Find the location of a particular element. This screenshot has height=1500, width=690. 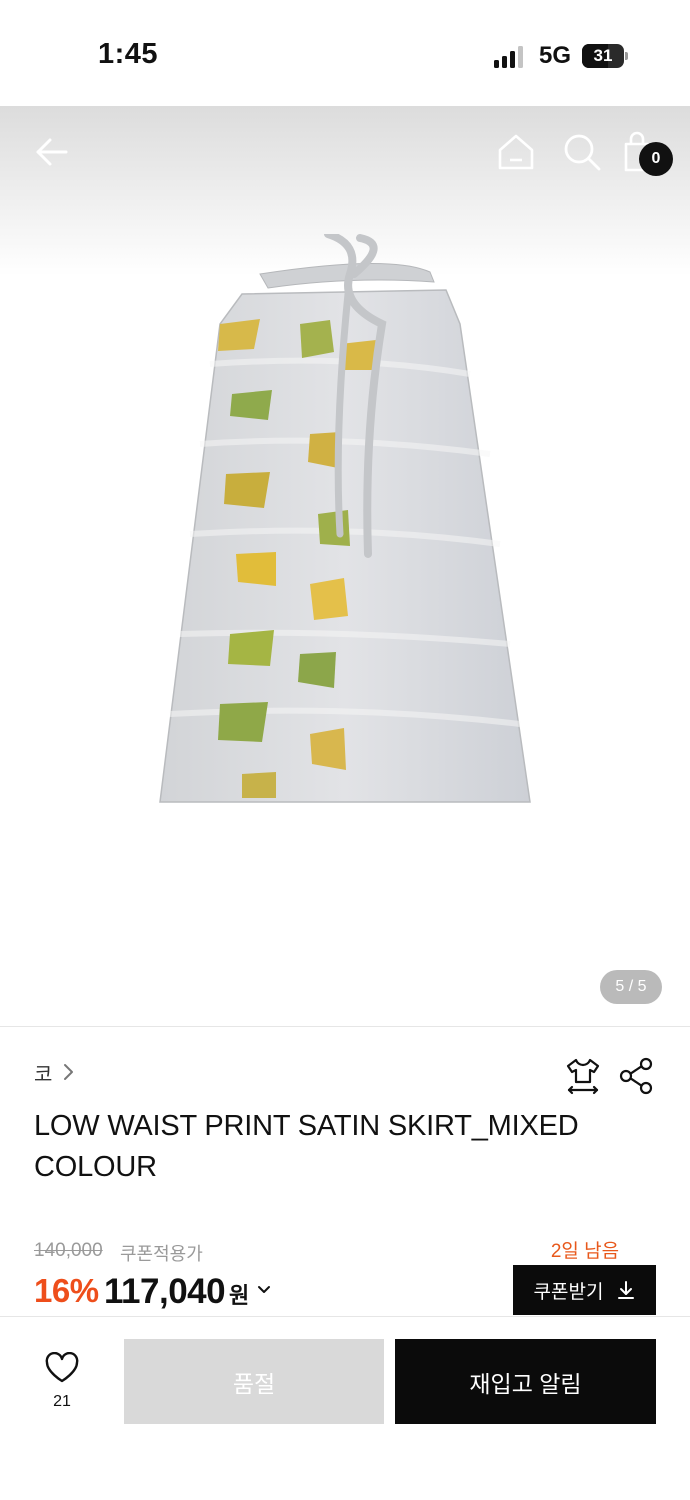

original-price: 140,000 is located at coordinates (68, 1250).